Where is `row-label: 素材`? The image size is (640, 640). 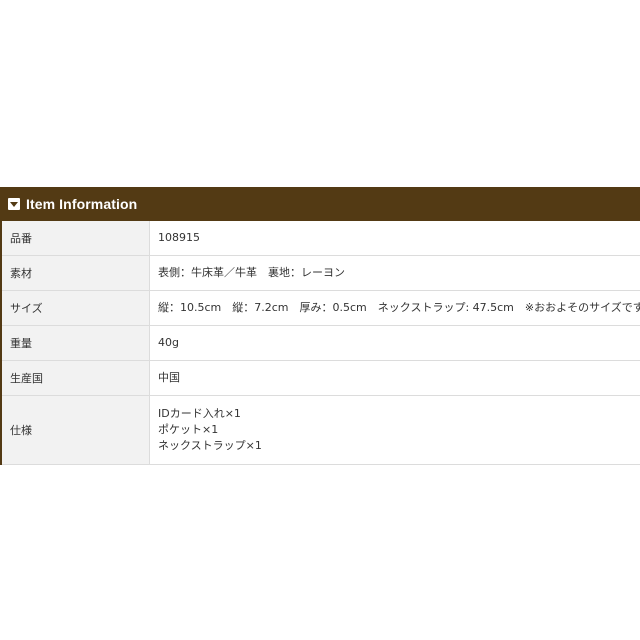 row-label: 素材 is located at coordinates (76, 273).